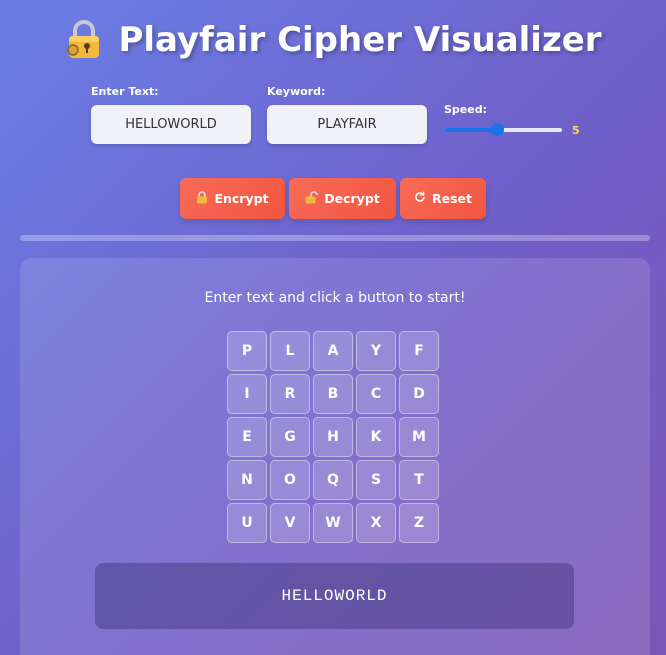 This screenshot has height=655, width=666. I want to click on grid-cell: A, so click(333, 351).